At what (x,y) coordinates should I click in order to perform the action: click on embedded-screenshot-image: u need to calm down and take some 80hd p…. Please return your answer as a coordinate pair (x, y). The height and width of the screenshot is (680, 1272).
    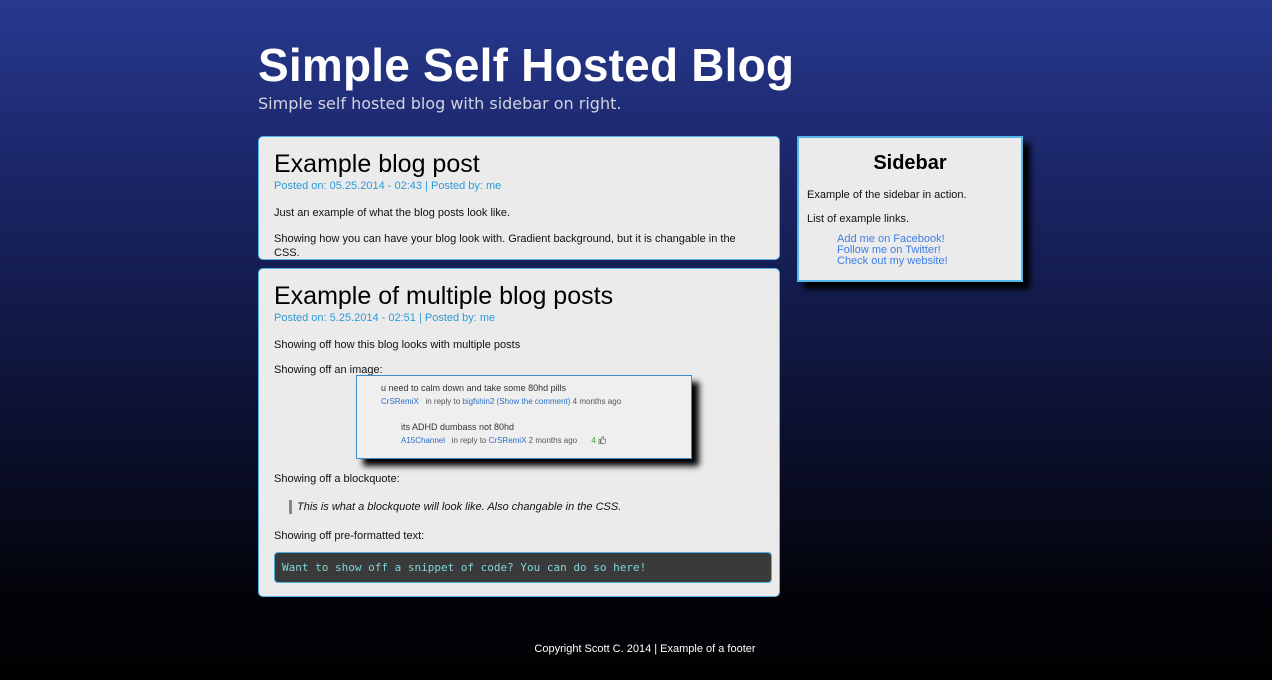
    Looking at the image, I should click on (524, 417).